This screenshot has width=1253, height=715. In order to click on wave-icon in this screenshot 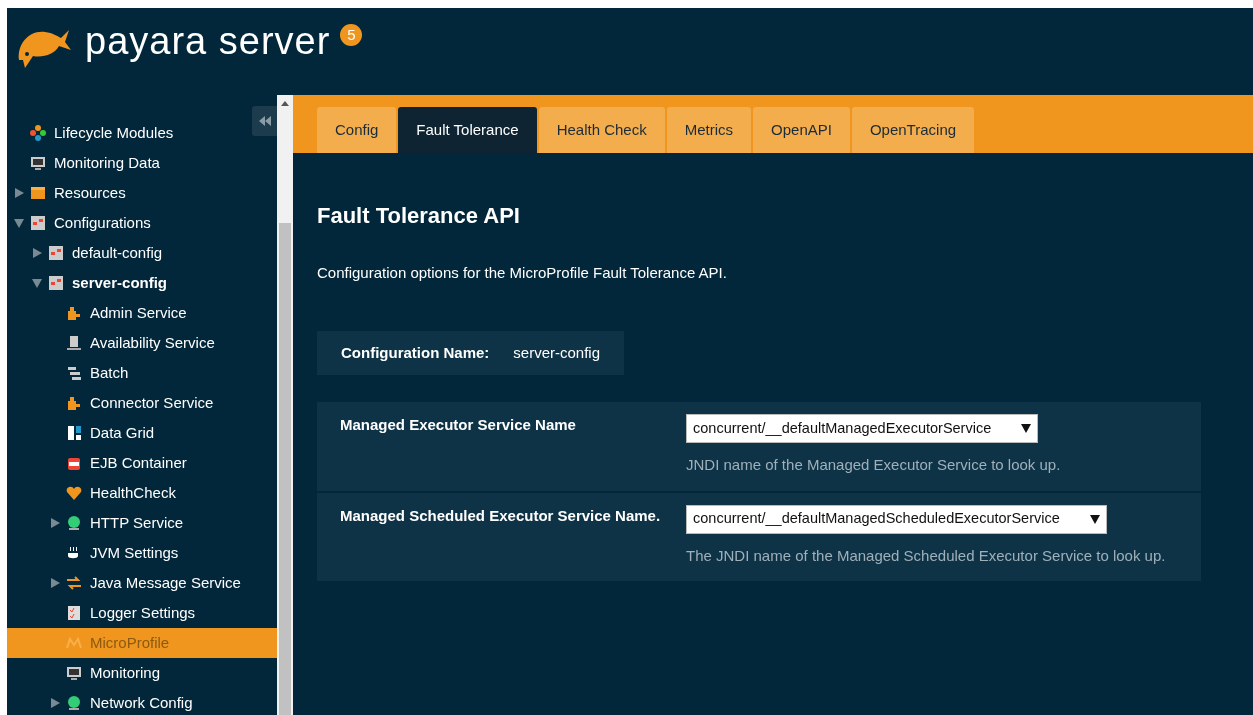, I will do `click(74, 643)`.